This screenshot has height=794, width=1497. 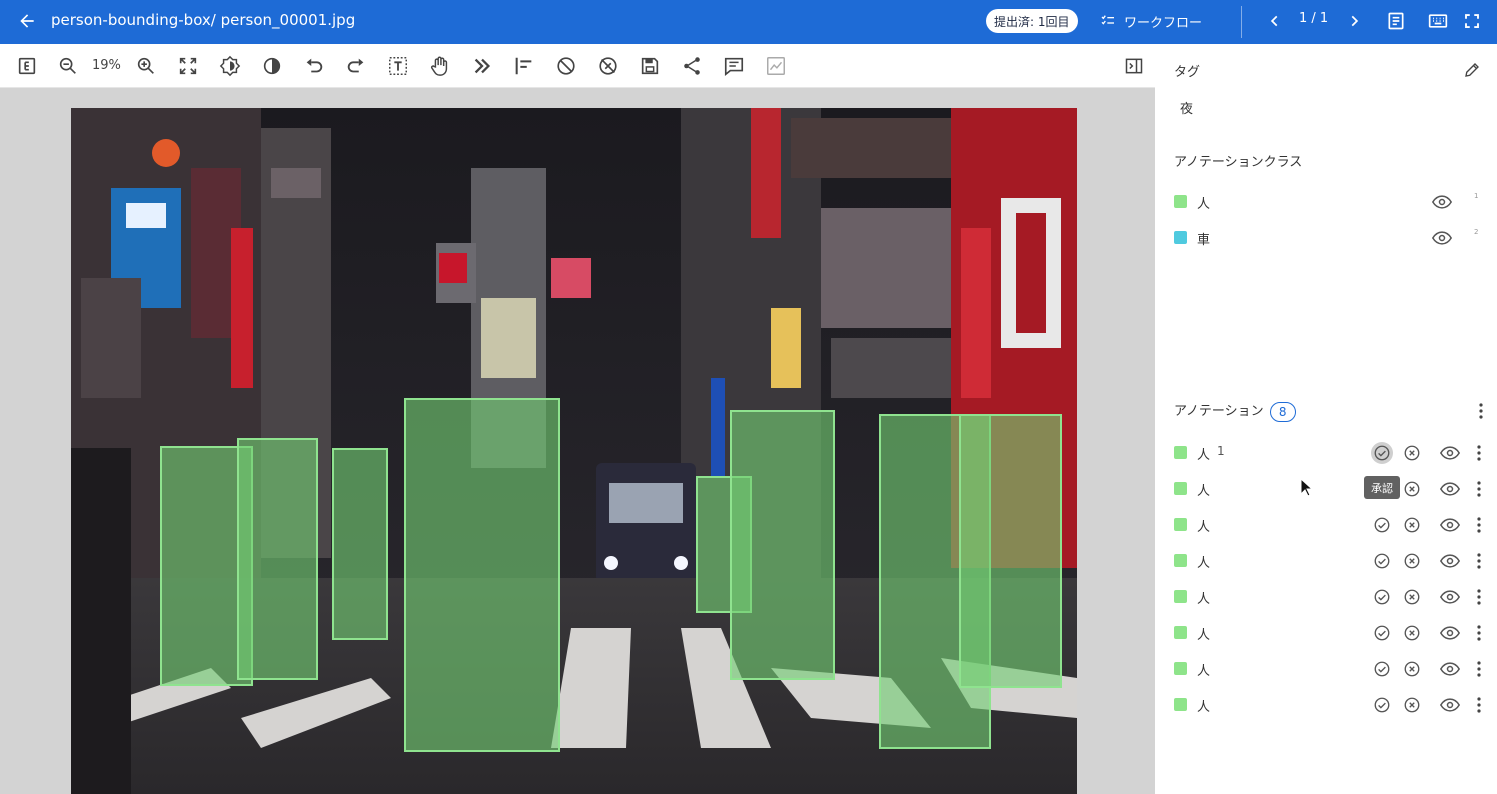 I want to click on undo-icon, so click(x=314, y=66).